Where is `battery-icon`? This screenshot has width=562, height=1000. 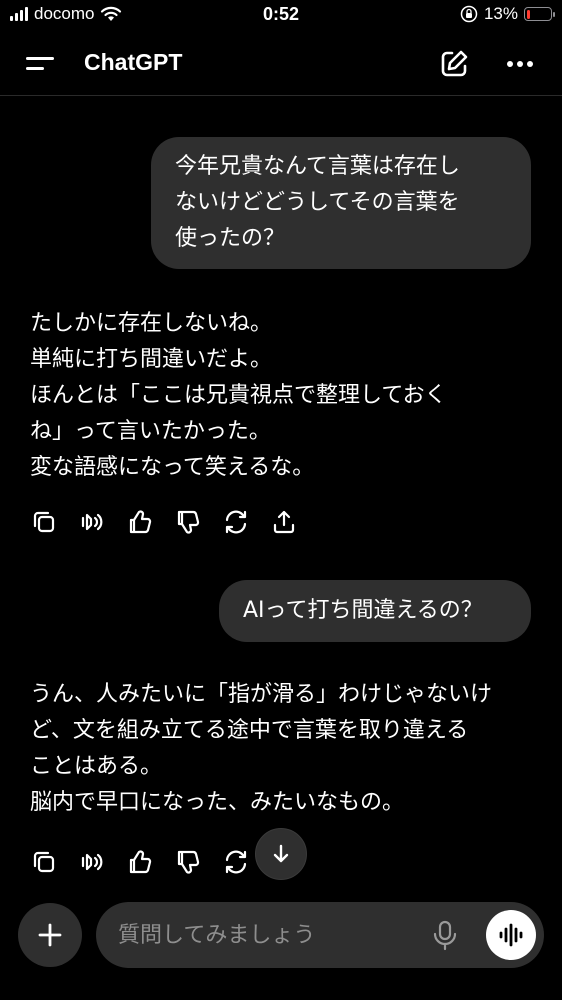 battery-icon is located at coordinates (539, 14).